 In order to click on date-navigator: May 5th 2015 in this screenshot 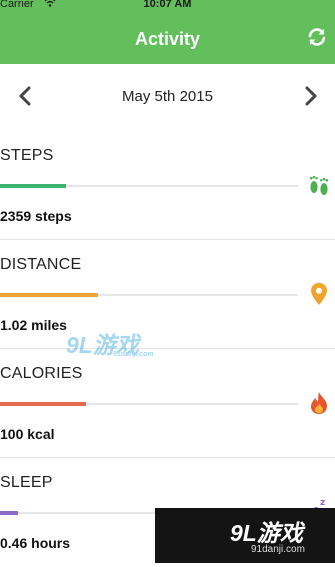, I will do `click(167, 96)`.